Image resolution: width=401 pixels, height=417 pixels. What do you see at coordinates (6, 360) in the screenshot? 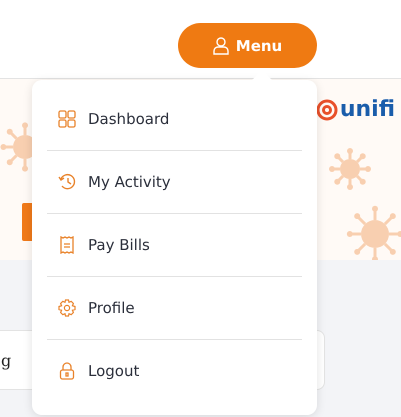
I see `card-text: g` at bounding box center [6, 360].